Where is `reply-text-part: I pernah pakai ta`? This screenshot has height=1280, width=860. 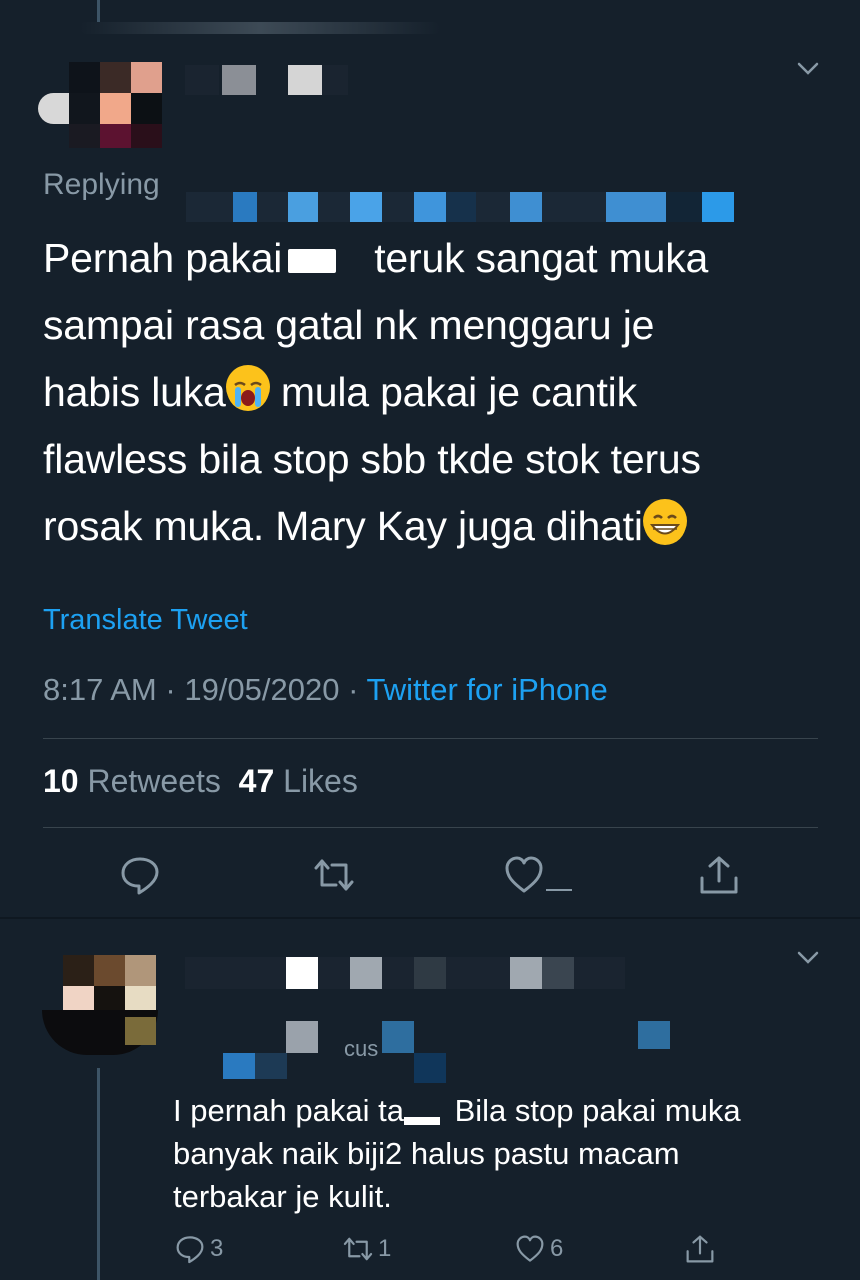
reply-text-part: I pernah pakai ta is located at coordinates (288, 1110).